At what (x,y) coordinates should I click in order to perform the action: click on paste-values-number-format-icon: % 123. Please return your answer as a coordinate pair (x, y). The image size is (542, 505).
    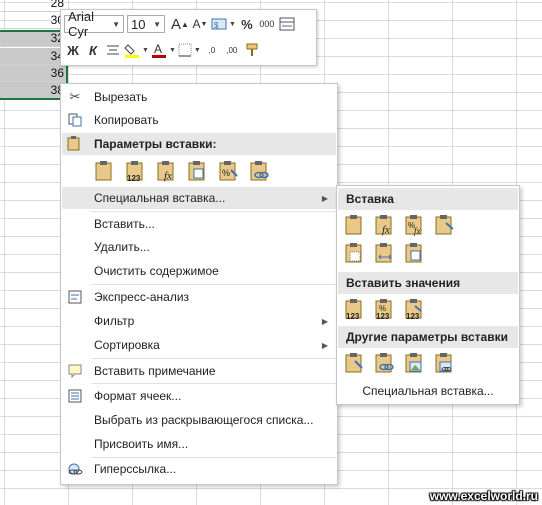
    Looking at the image, I should click on (384, 309).